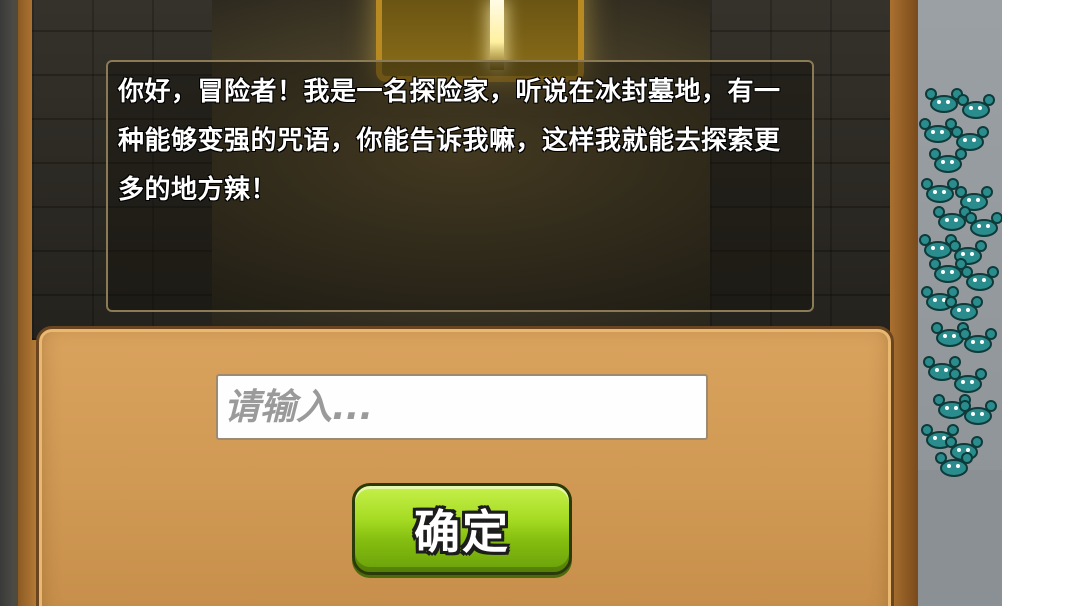  I want to click on confirm-button-label: 确定, so click(462, 532).